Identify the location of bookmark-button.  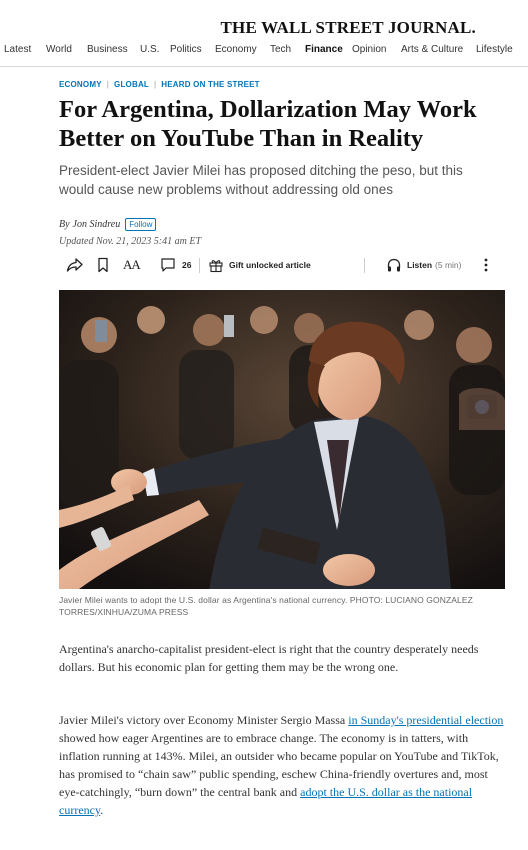
(103, 265).